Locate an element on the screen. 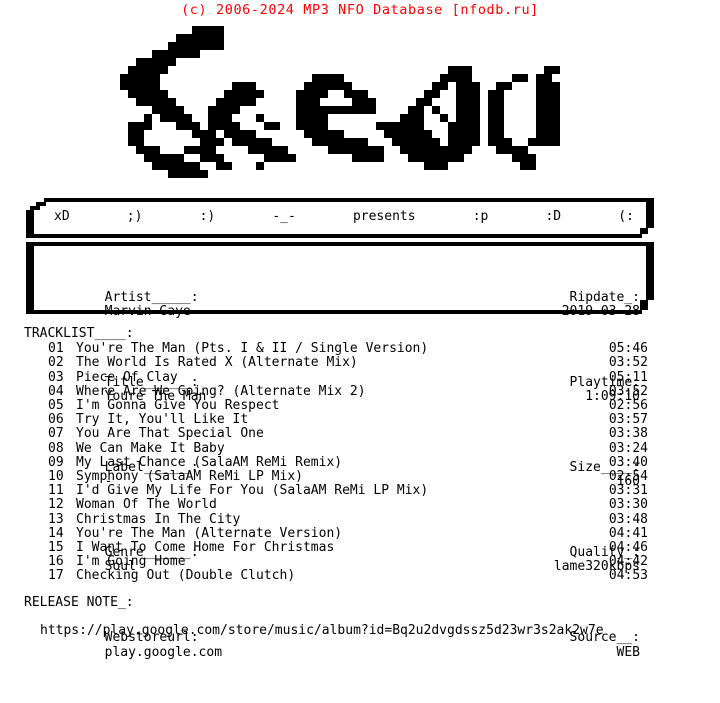 The width and height of the screenshot is (720, 703). field-label-label: Label______: is located at coordinates (151, 468).